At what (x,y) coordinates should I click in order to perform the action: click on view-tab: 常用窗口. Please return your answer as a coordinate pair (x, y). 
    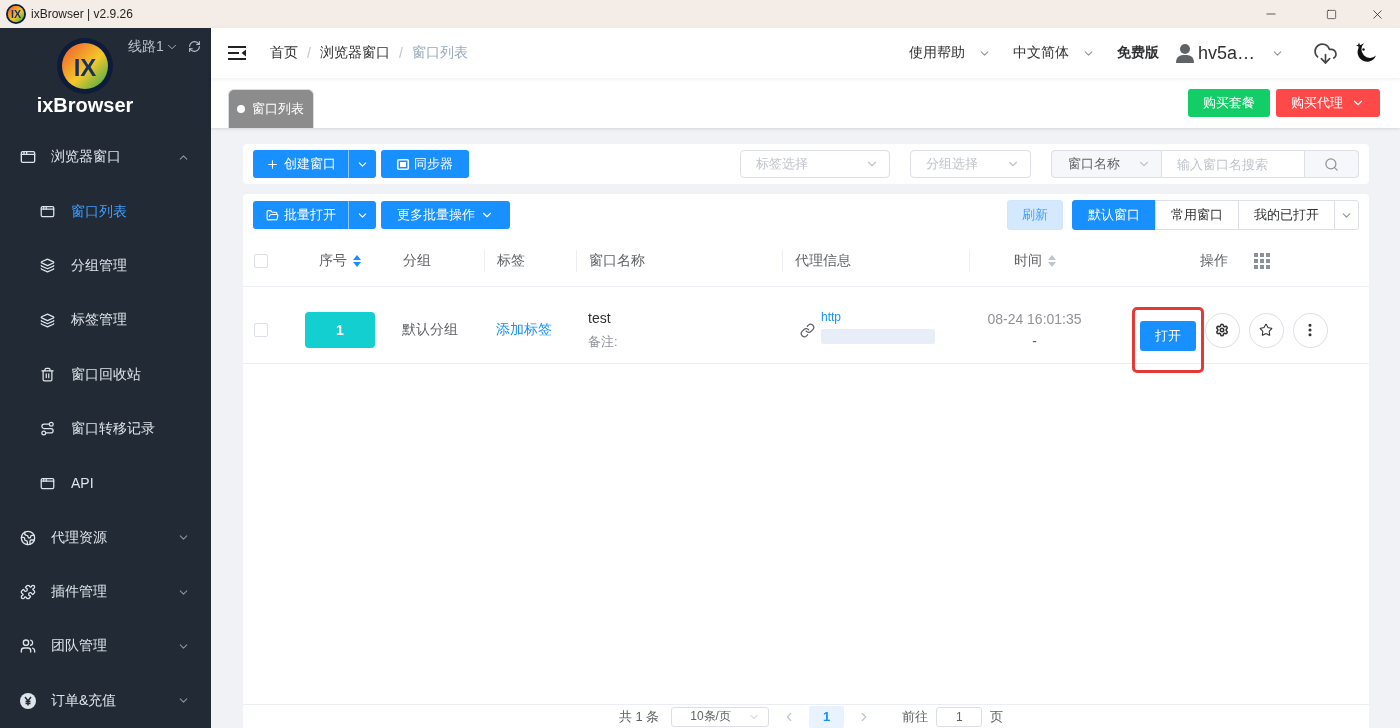
    Looking at the image, I should click on (1197, 215).